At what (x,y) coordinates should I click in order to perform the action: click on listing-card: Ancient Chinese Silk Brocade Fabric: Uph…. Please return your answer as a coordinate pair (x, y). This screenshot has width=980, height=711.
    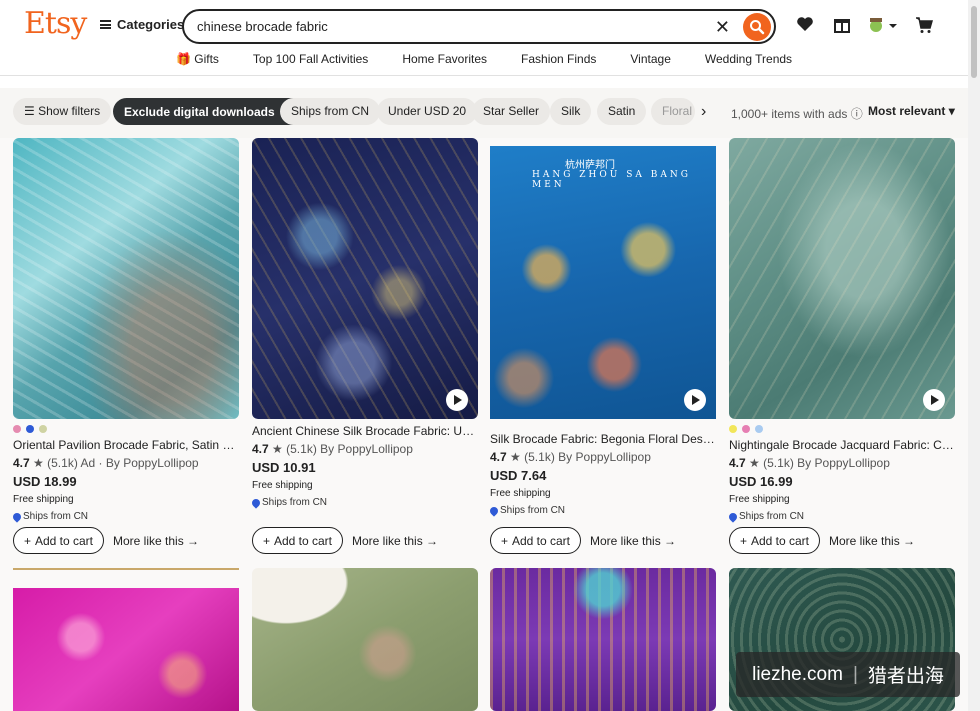
    Looking at the image, I should click on (364, 346).